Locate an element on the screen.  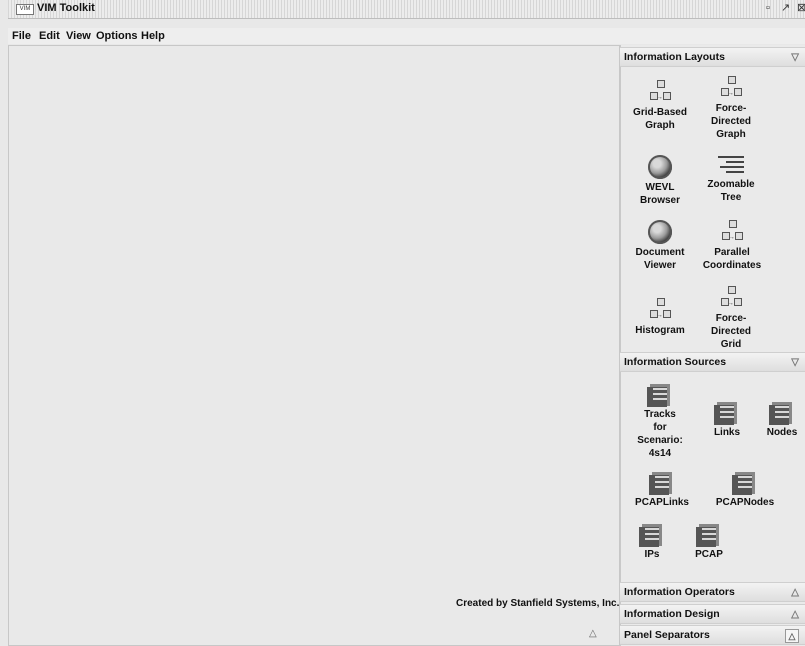
menu-help: Help is located at coordinates (153, 36).